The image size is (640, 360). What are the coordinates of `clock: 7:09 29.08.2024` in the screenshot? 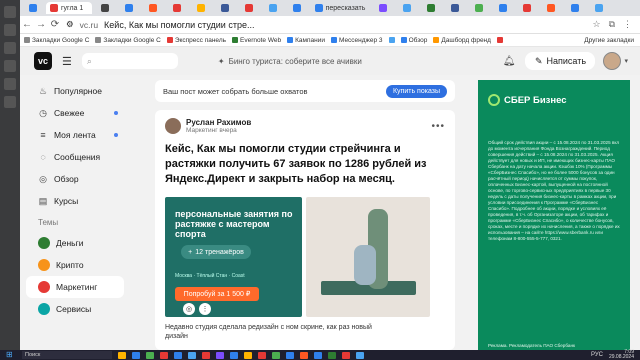 It's located at (621, 355).